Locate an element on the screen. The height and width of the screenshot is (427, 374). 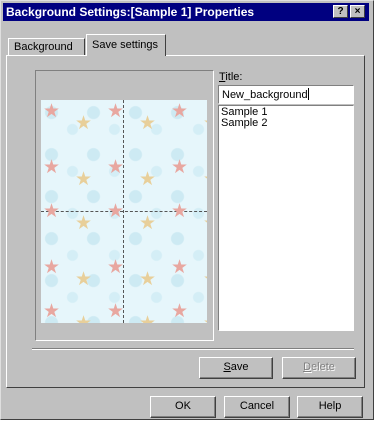
text-caret is located at coordinates (308, 94).